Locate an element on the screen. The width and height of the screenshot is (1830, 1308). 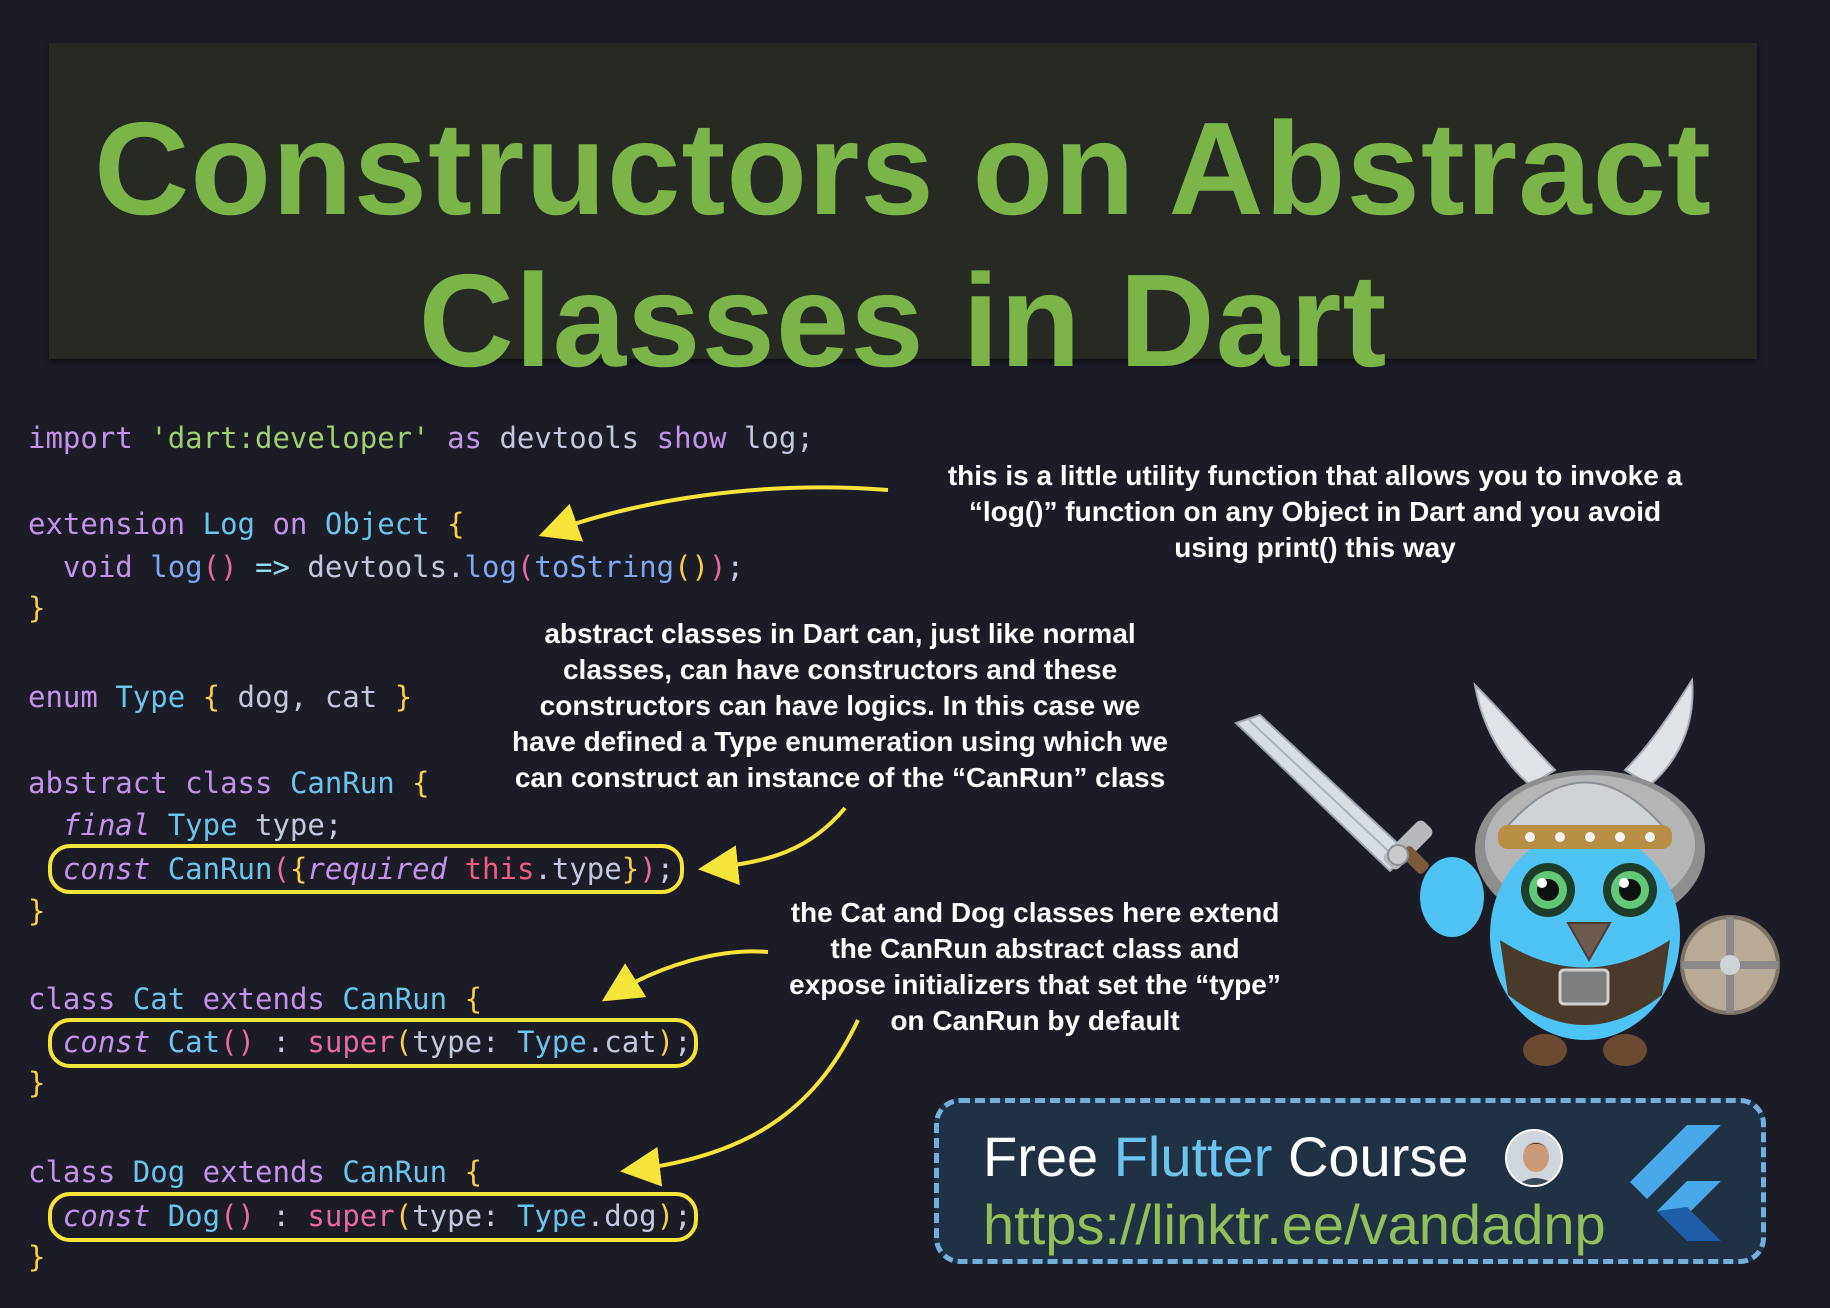
arrow-to-dog-class is located at coordinates (740, 1103).